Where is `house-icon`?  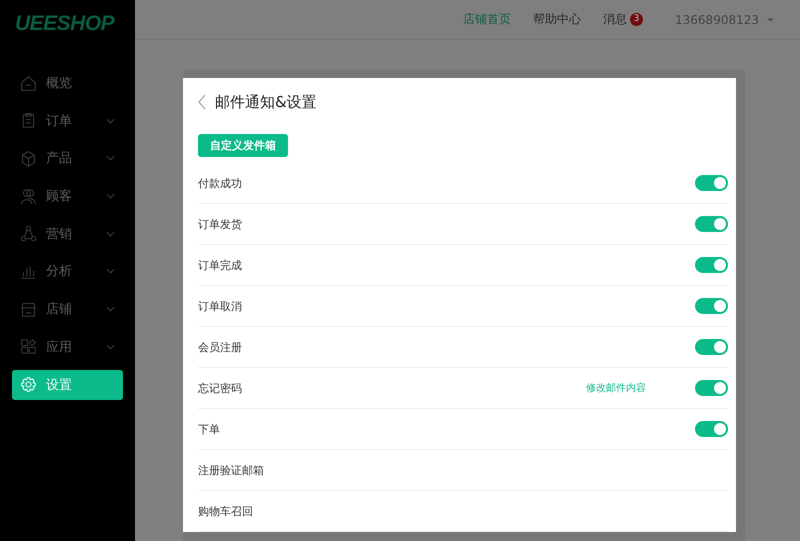 house-icon is located at coordinates (28, 83).